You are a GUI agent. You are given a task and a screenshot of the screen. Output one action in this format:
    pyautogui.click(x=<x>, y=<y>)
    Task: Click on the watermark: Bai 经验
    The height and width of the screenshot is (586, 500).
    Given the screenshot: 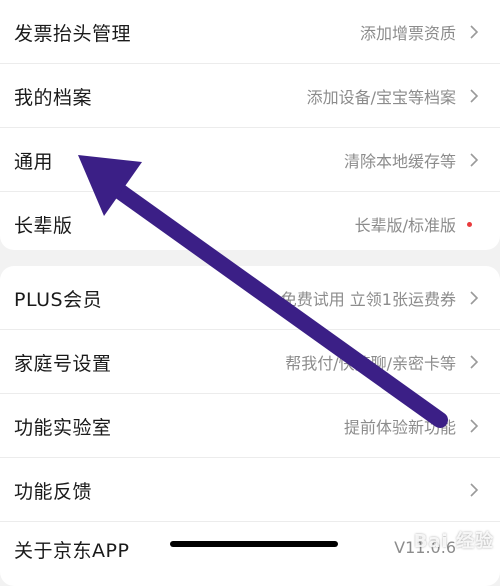 What is the action you would take?
    pyautogui.click(x=453, y=541)
    